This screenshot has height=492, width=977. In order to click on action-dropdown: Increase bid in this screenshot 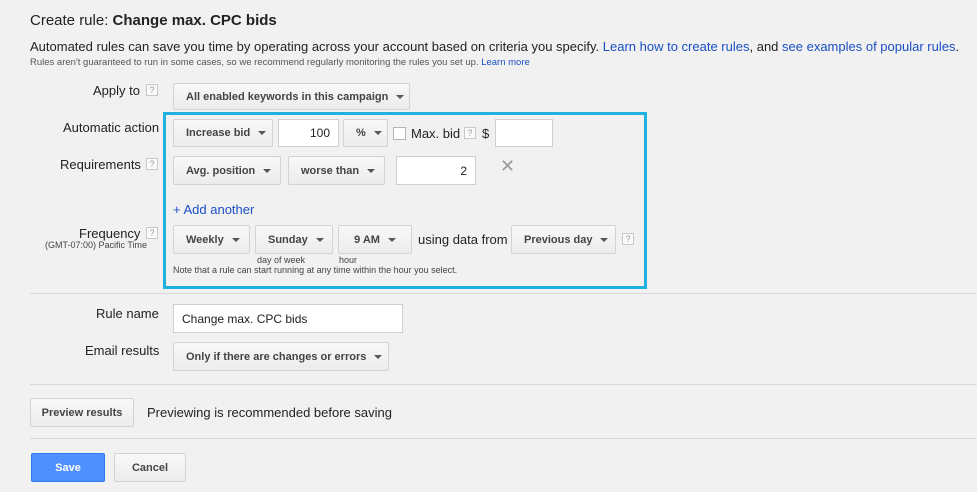, I will do `click(223, 133)`.